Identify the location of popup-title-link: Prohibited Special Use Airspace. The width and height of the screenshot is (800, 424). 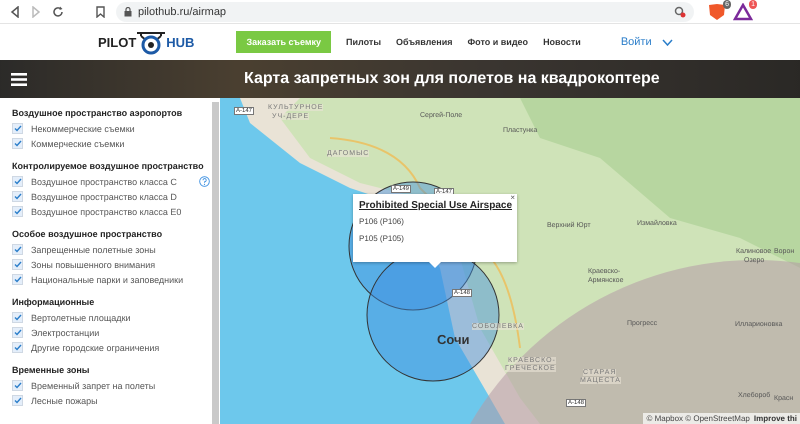
(435, 205).